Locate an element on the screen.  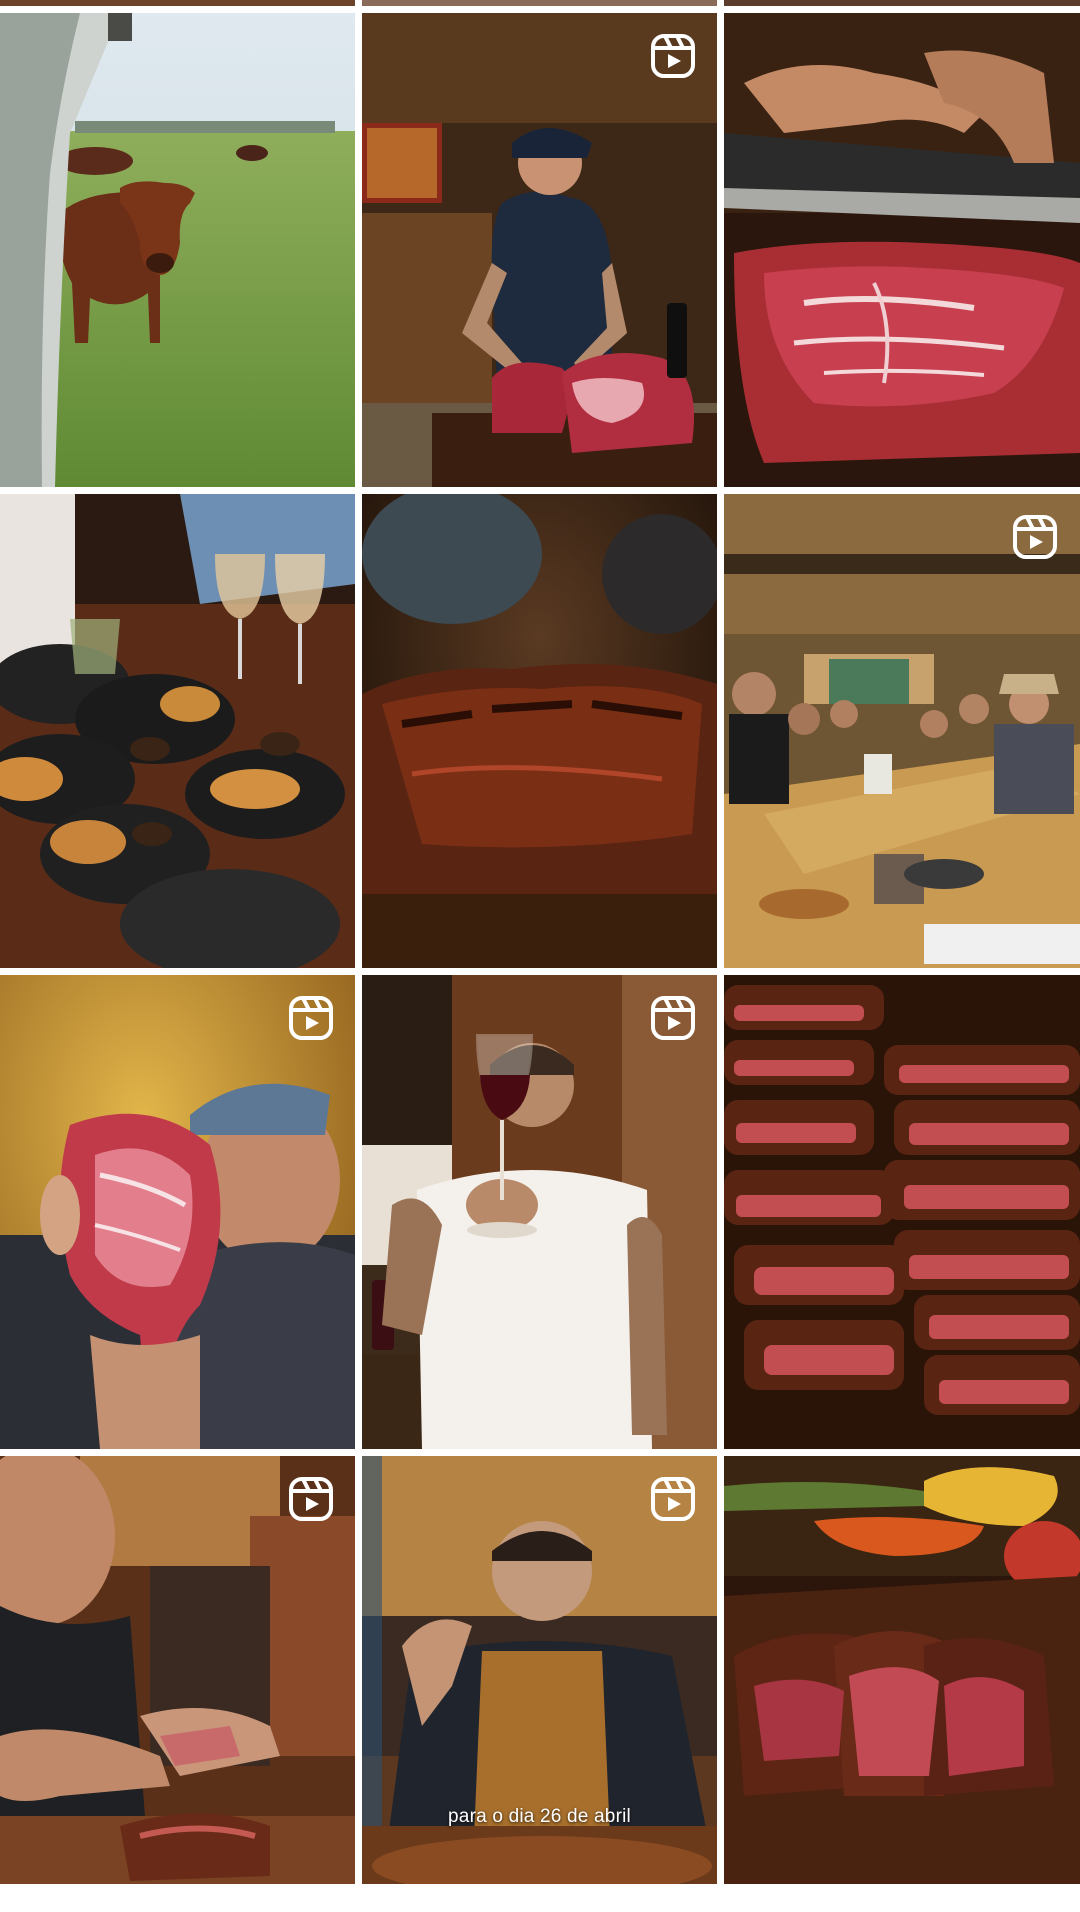
post-tile-knife-marbled-beef is located at coordinates (902, 250).